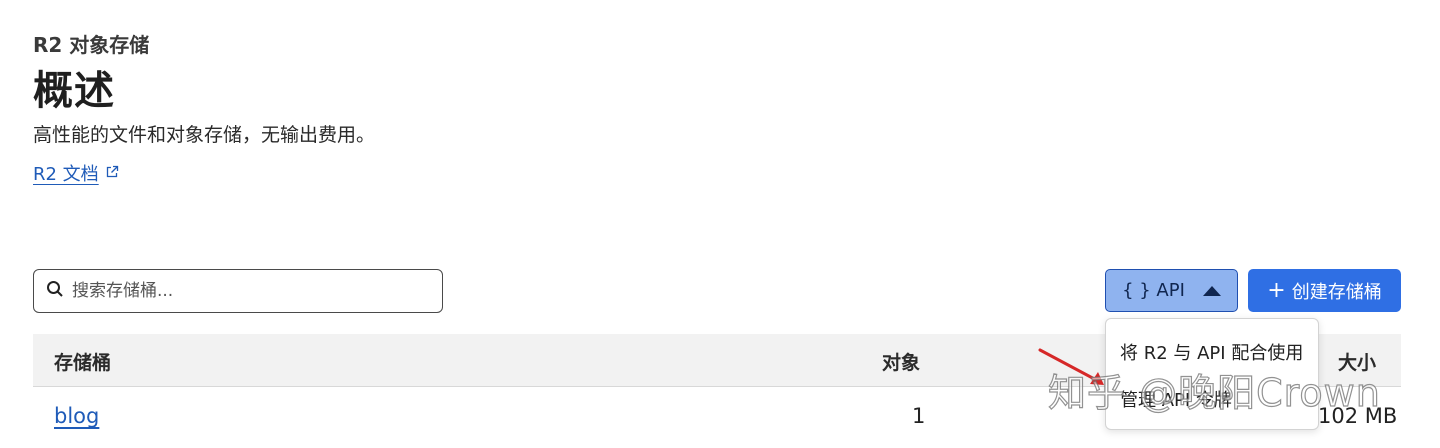 This screenshot has height=448, width=1440. Describe the element at coordinates (55, 291) in the screenshot. I see `search-icon` at that location.